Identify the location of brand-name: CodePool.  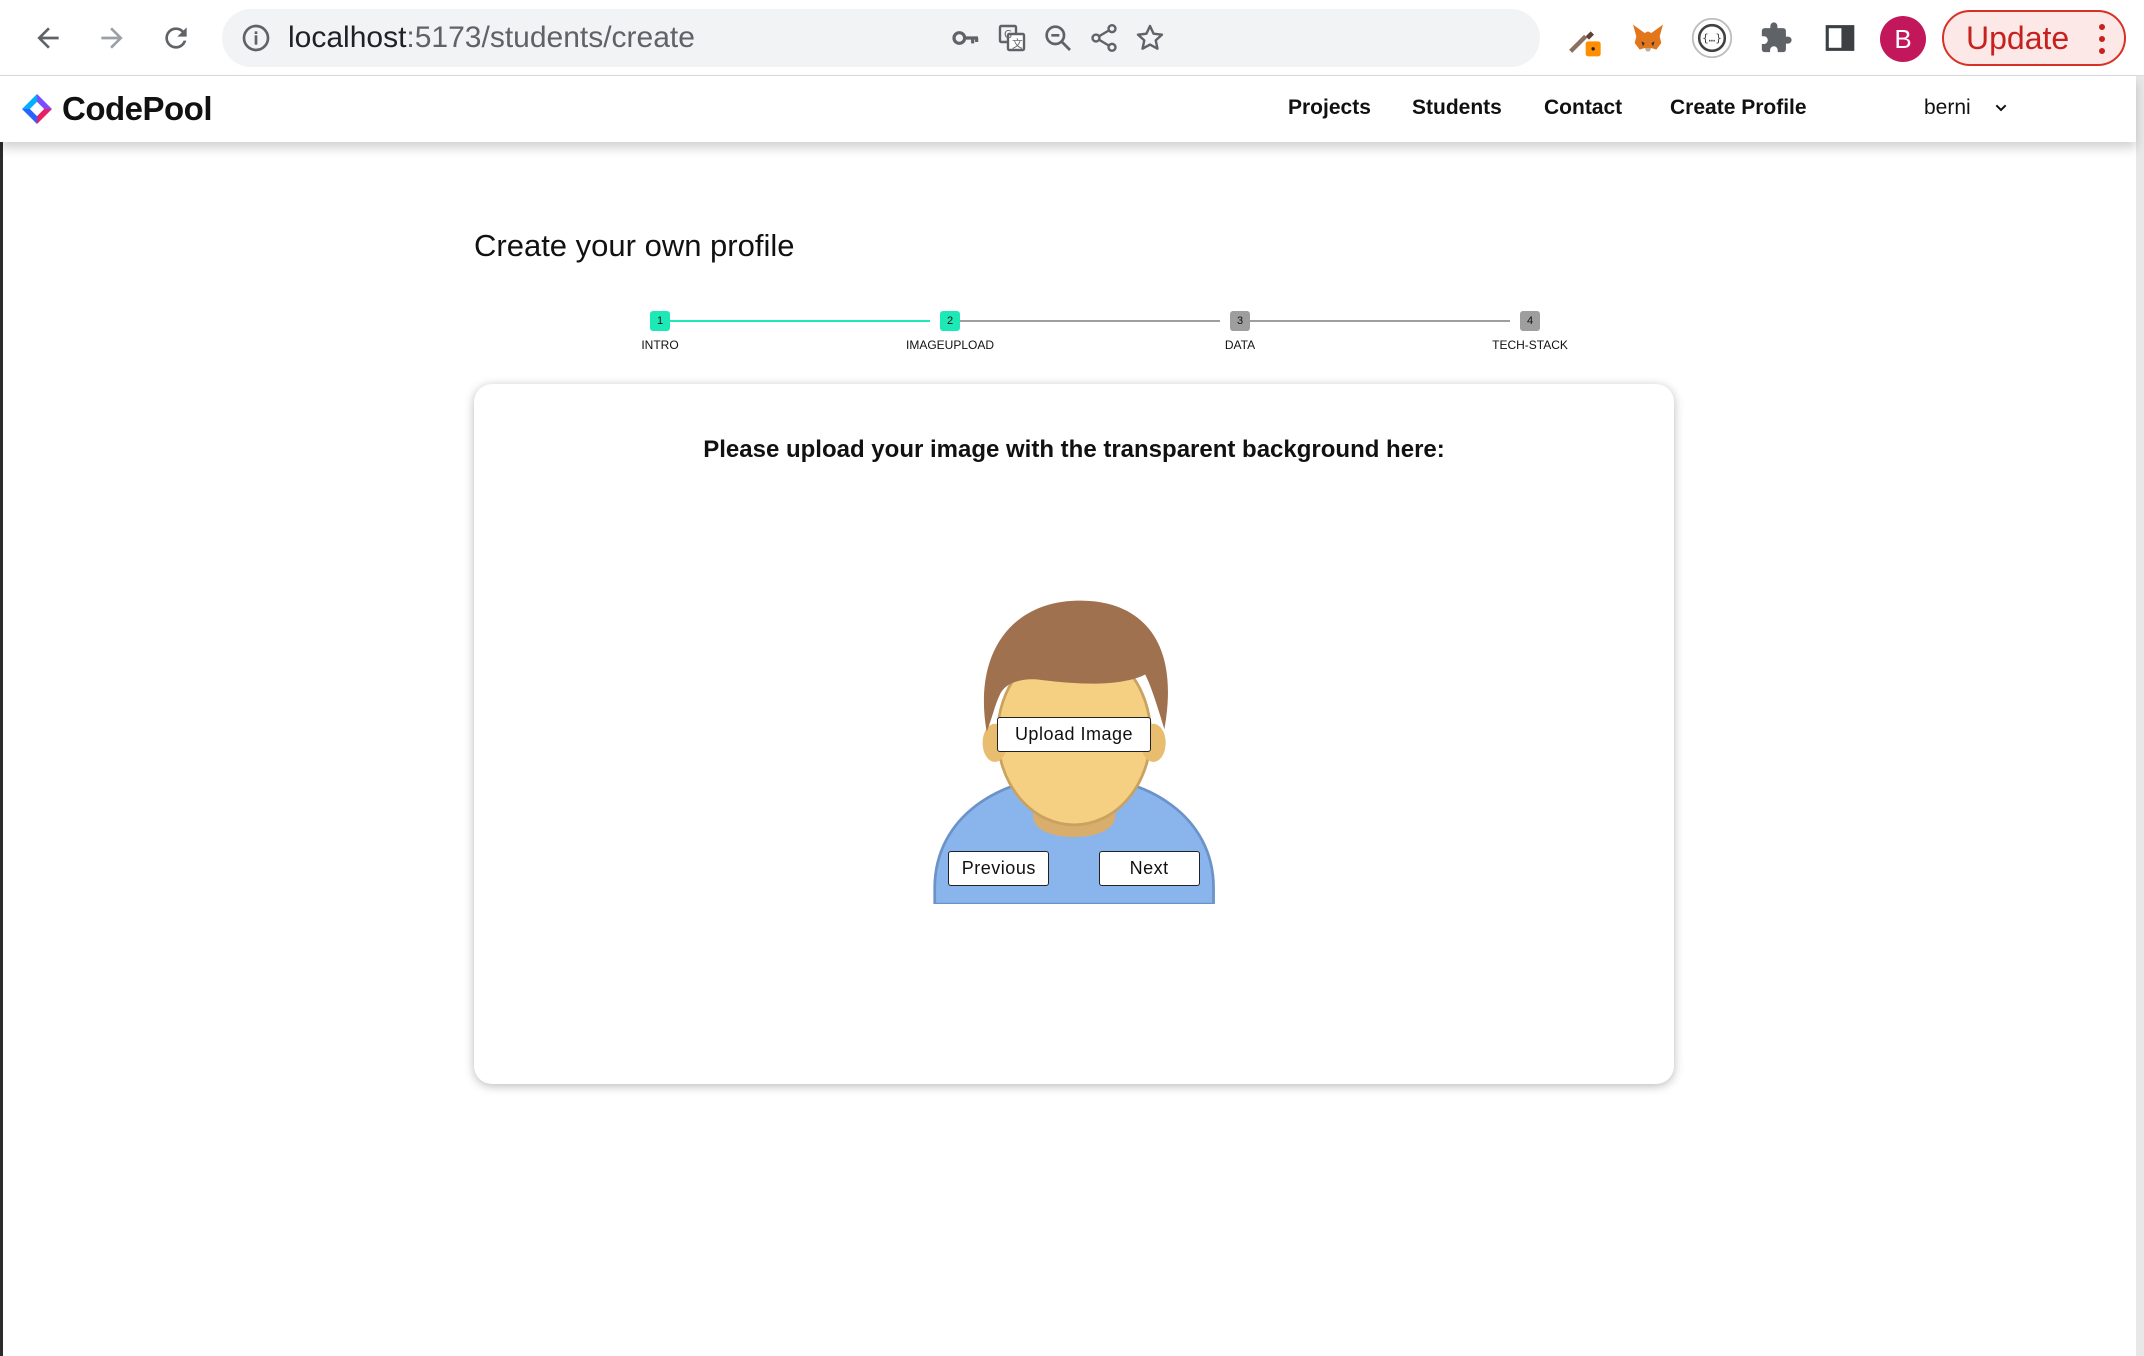
(137, 108).